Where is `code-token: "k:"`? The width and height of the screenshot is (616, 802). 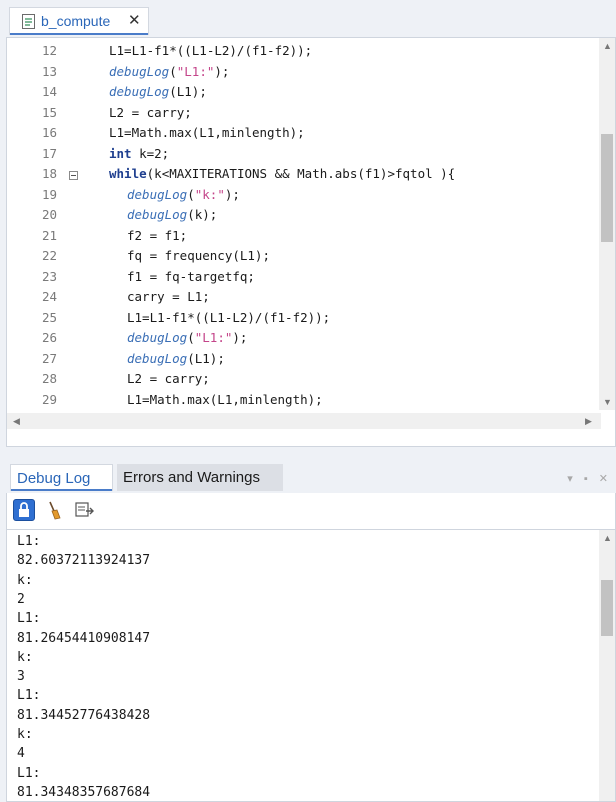 code-token: "k:" is located at coordinates (209, 194).